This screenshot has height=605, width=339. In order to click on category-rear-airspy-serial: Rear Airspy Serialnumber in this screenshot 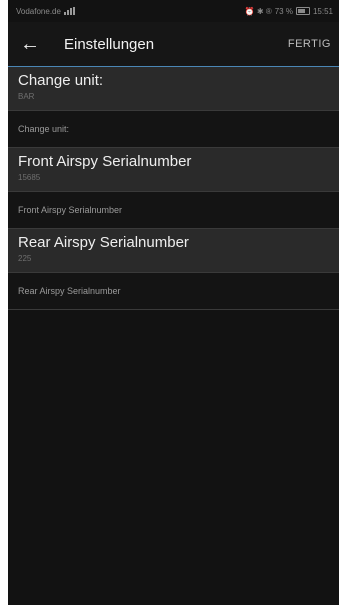, I will do `click(173, 291)`.